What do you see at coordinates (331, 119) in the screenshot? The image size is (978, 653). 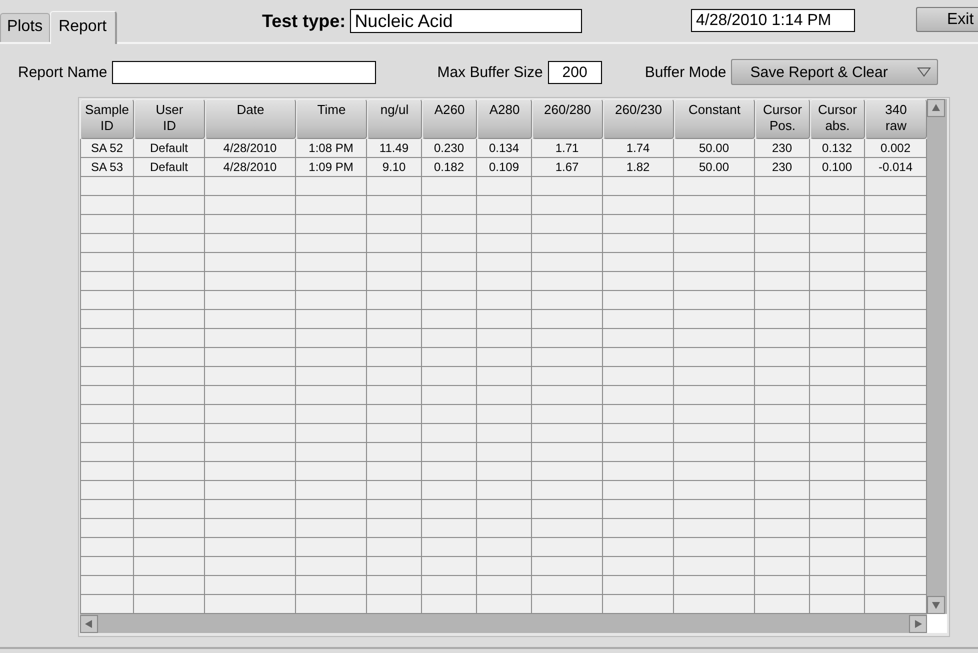 I see `column-header: Time` at bounding box center [331, 119].